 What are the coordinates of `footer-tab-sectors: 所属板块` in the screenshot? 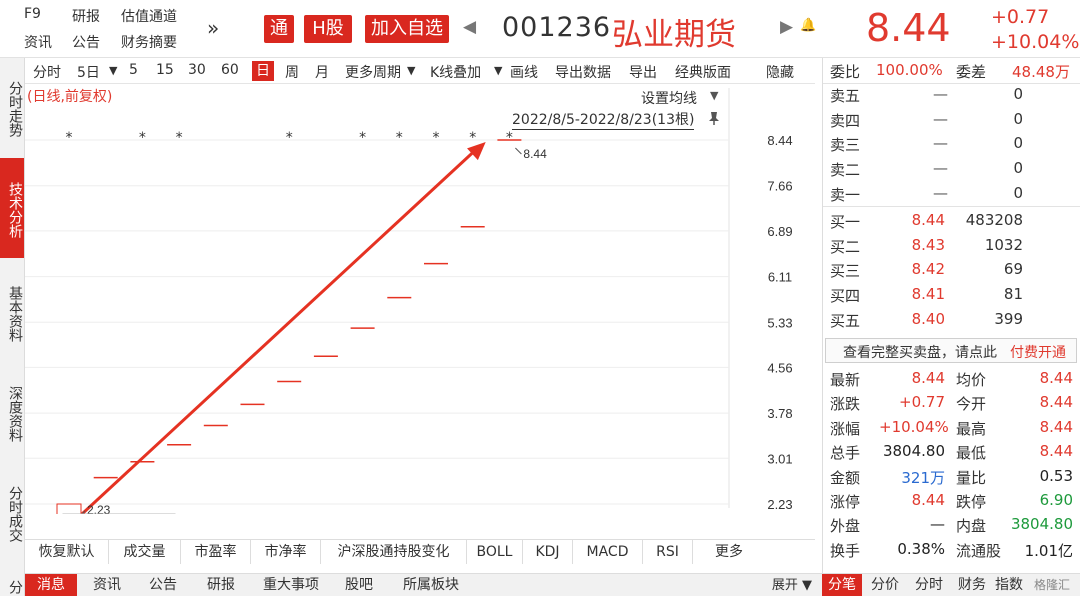 It's located at (431, 585).